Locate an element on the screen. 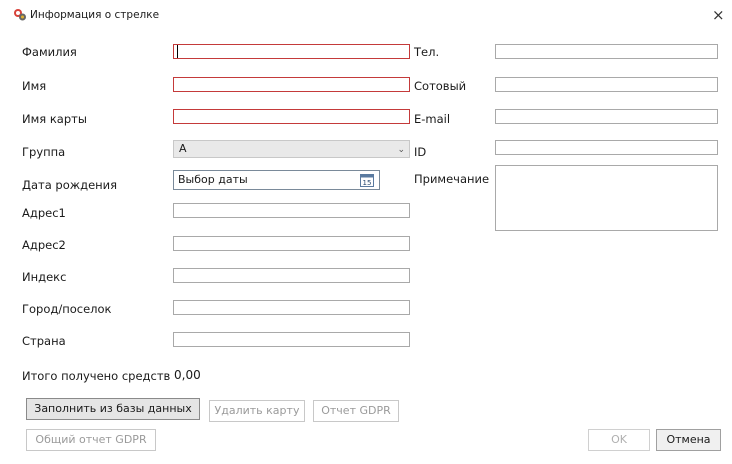 This screenshot has height=464, width=732. birthdate-picker: Выбор даты 15 is located at coordinates (276, 180).